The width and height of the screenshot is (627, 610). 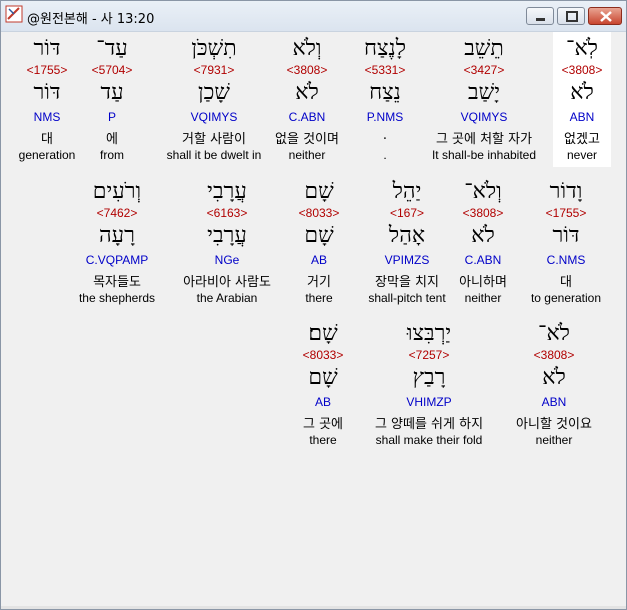 I want to click on hebrew-word: וְרֹעִים, so click(x=117, y=191).